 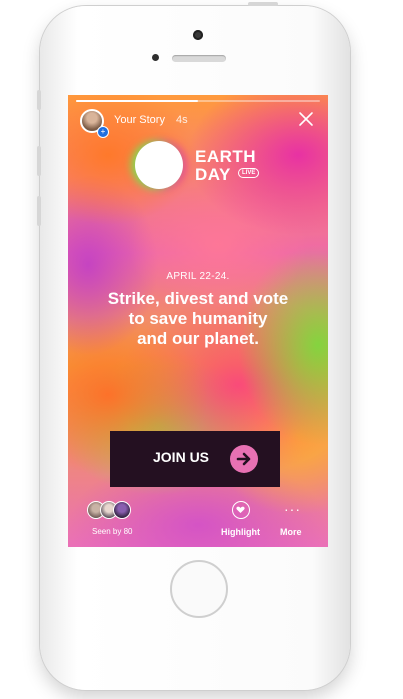 I want to click on story-timestamp: 4s, so click(x=182, y=120).